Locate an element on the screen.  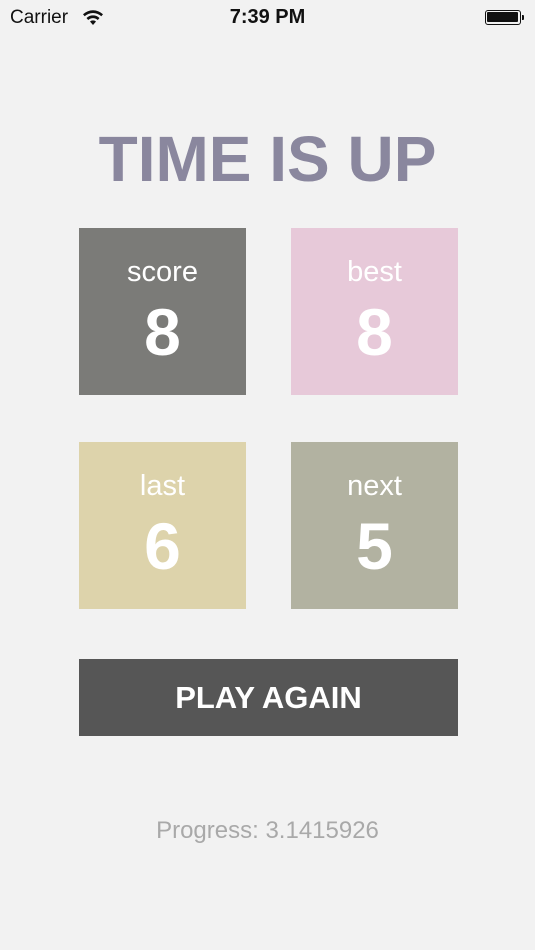
best-value: 8 is located at coordinates (374, 332).